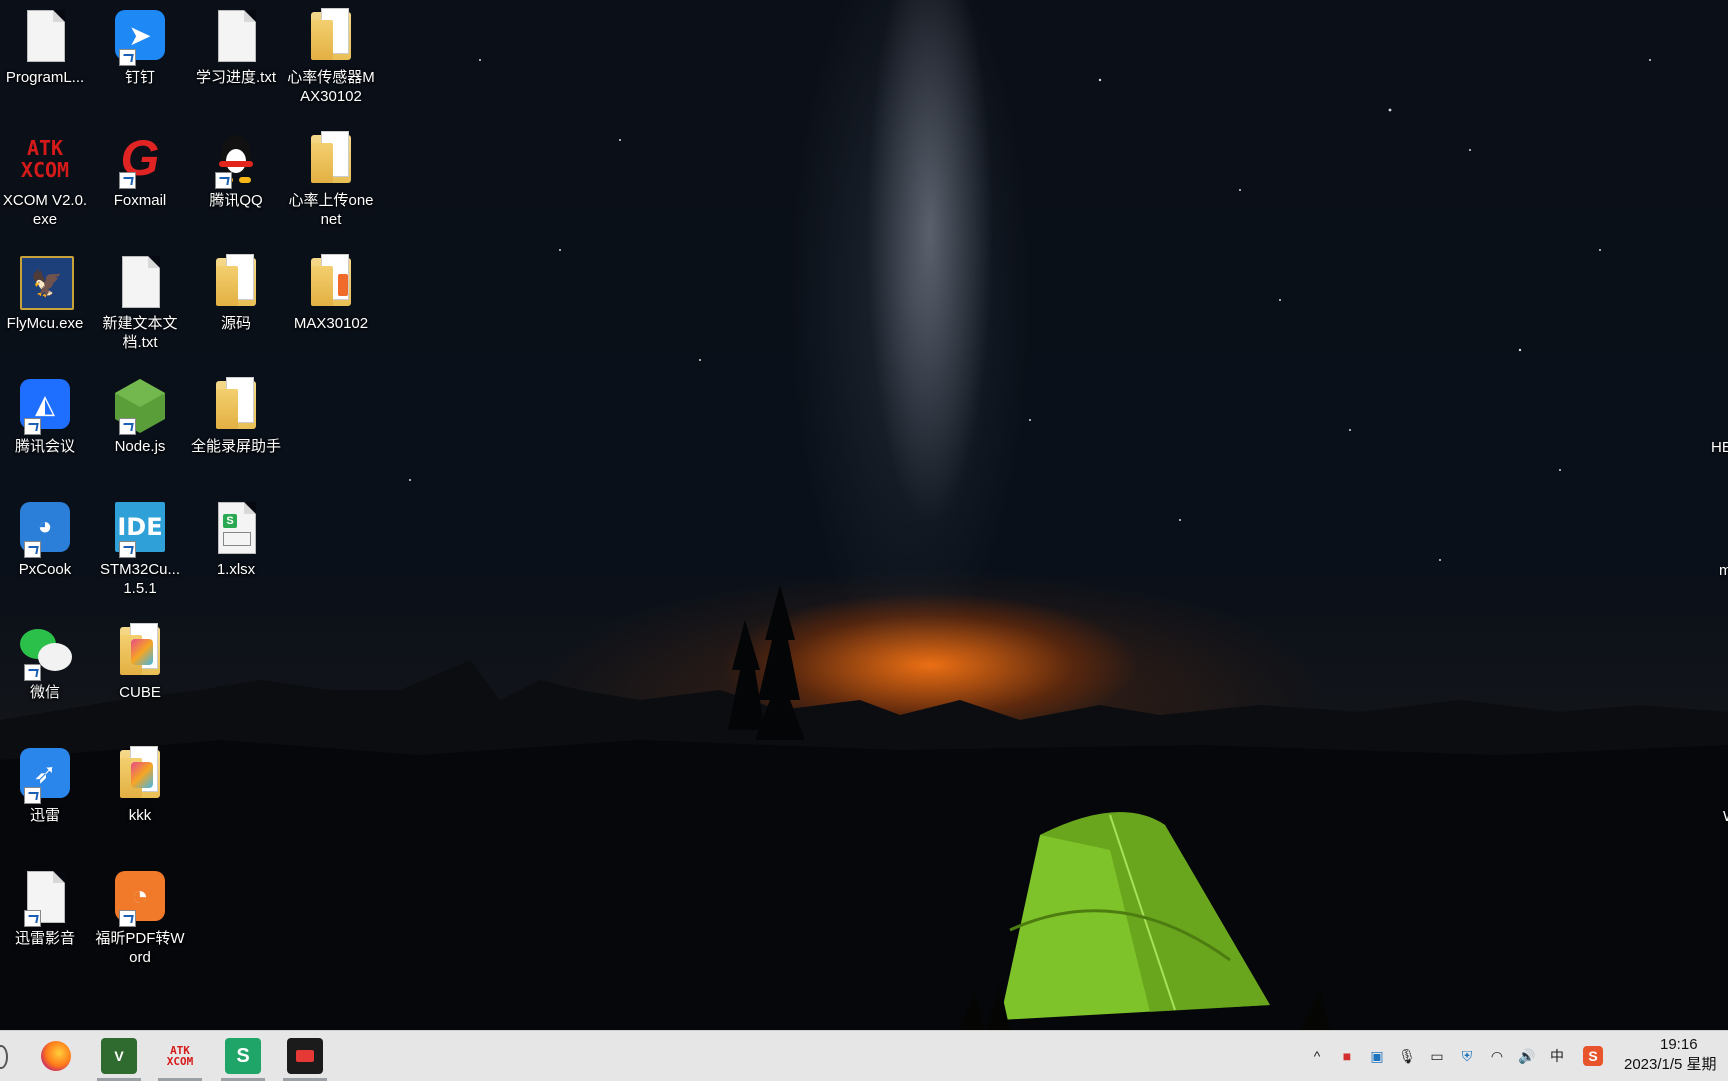 This screenshot has width=1728, height=1081. I want to click on desktop-icon-label: Node.js, so click(140, 446).